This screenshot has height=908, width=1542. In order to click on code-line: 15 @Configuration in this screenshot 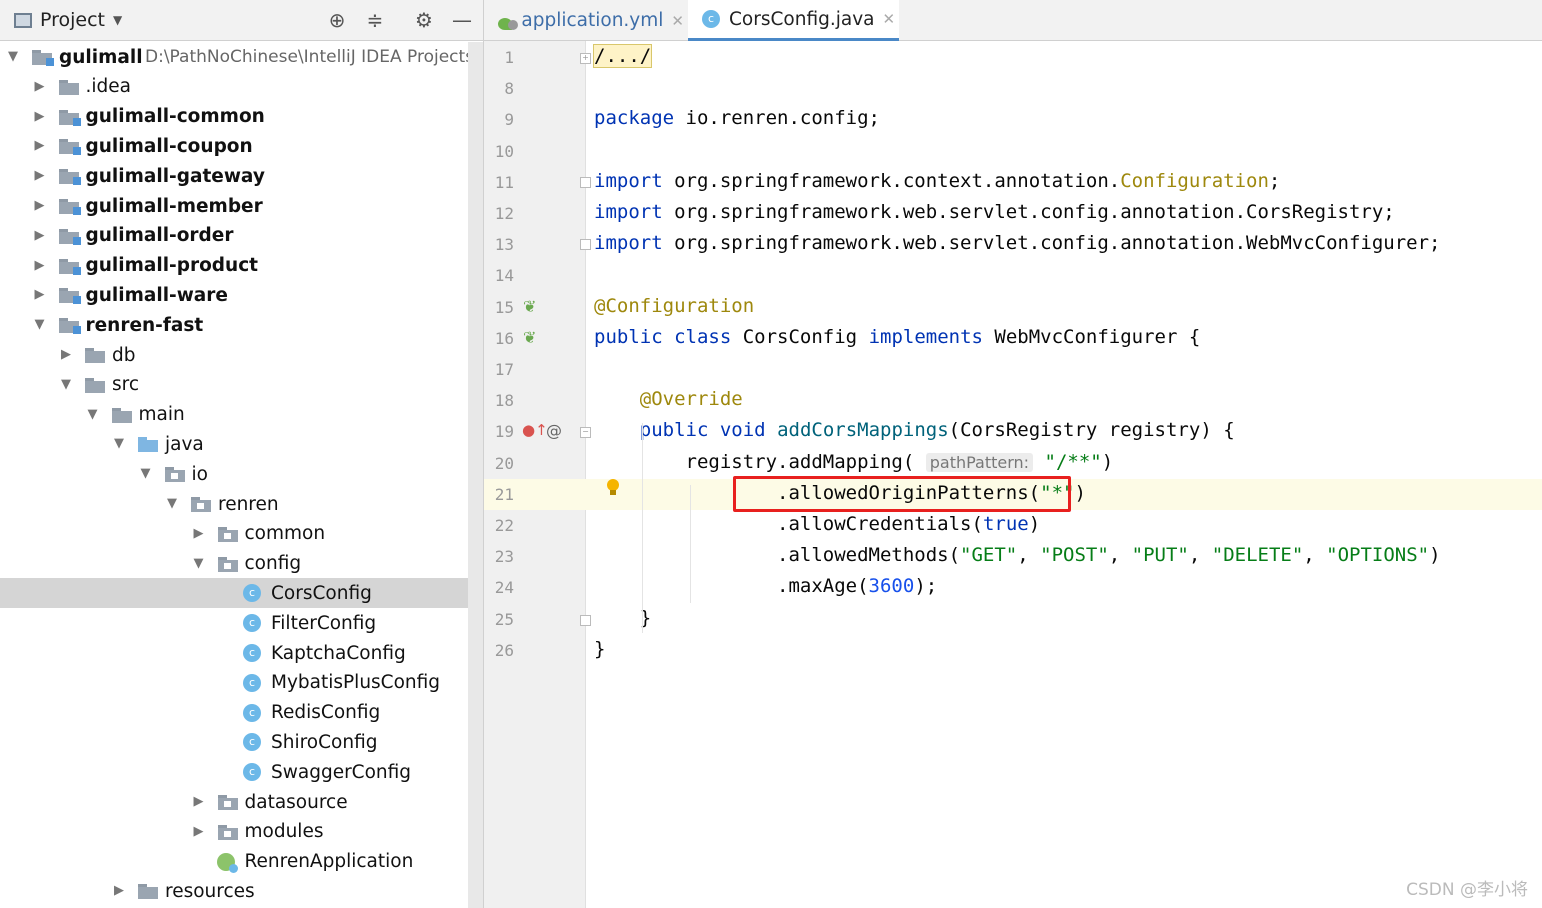, I will do `click(1013, 307)`.